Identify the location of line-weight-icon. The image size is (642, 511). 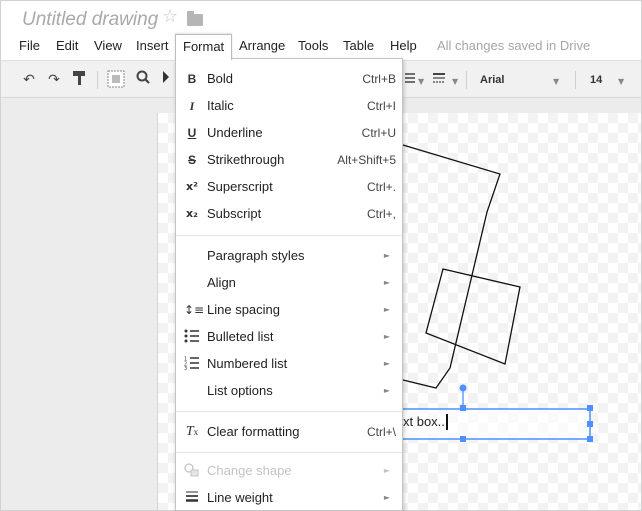
(192, 498).